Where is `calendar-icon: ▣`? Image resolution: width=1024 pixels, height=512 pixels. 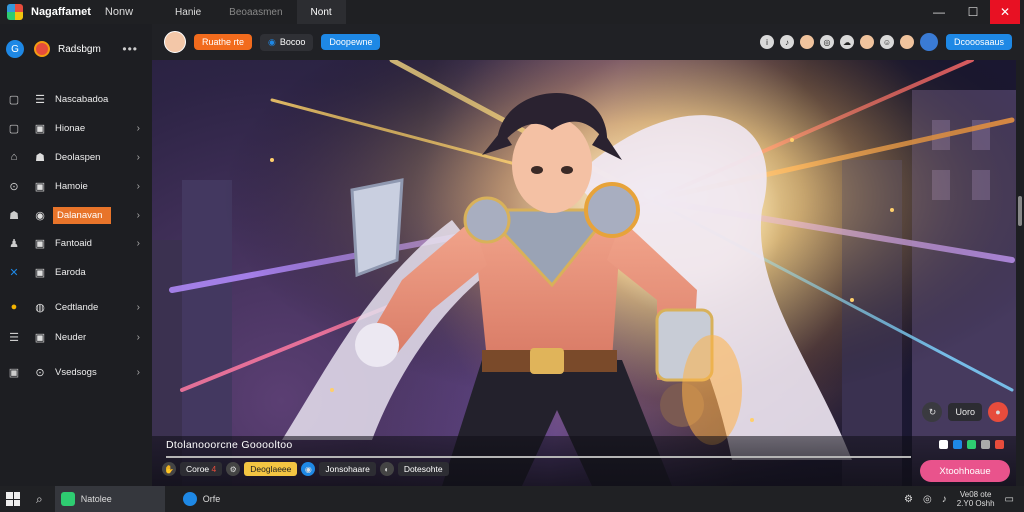 calendar-icon: ▣ is located at coordinates (40, 337).